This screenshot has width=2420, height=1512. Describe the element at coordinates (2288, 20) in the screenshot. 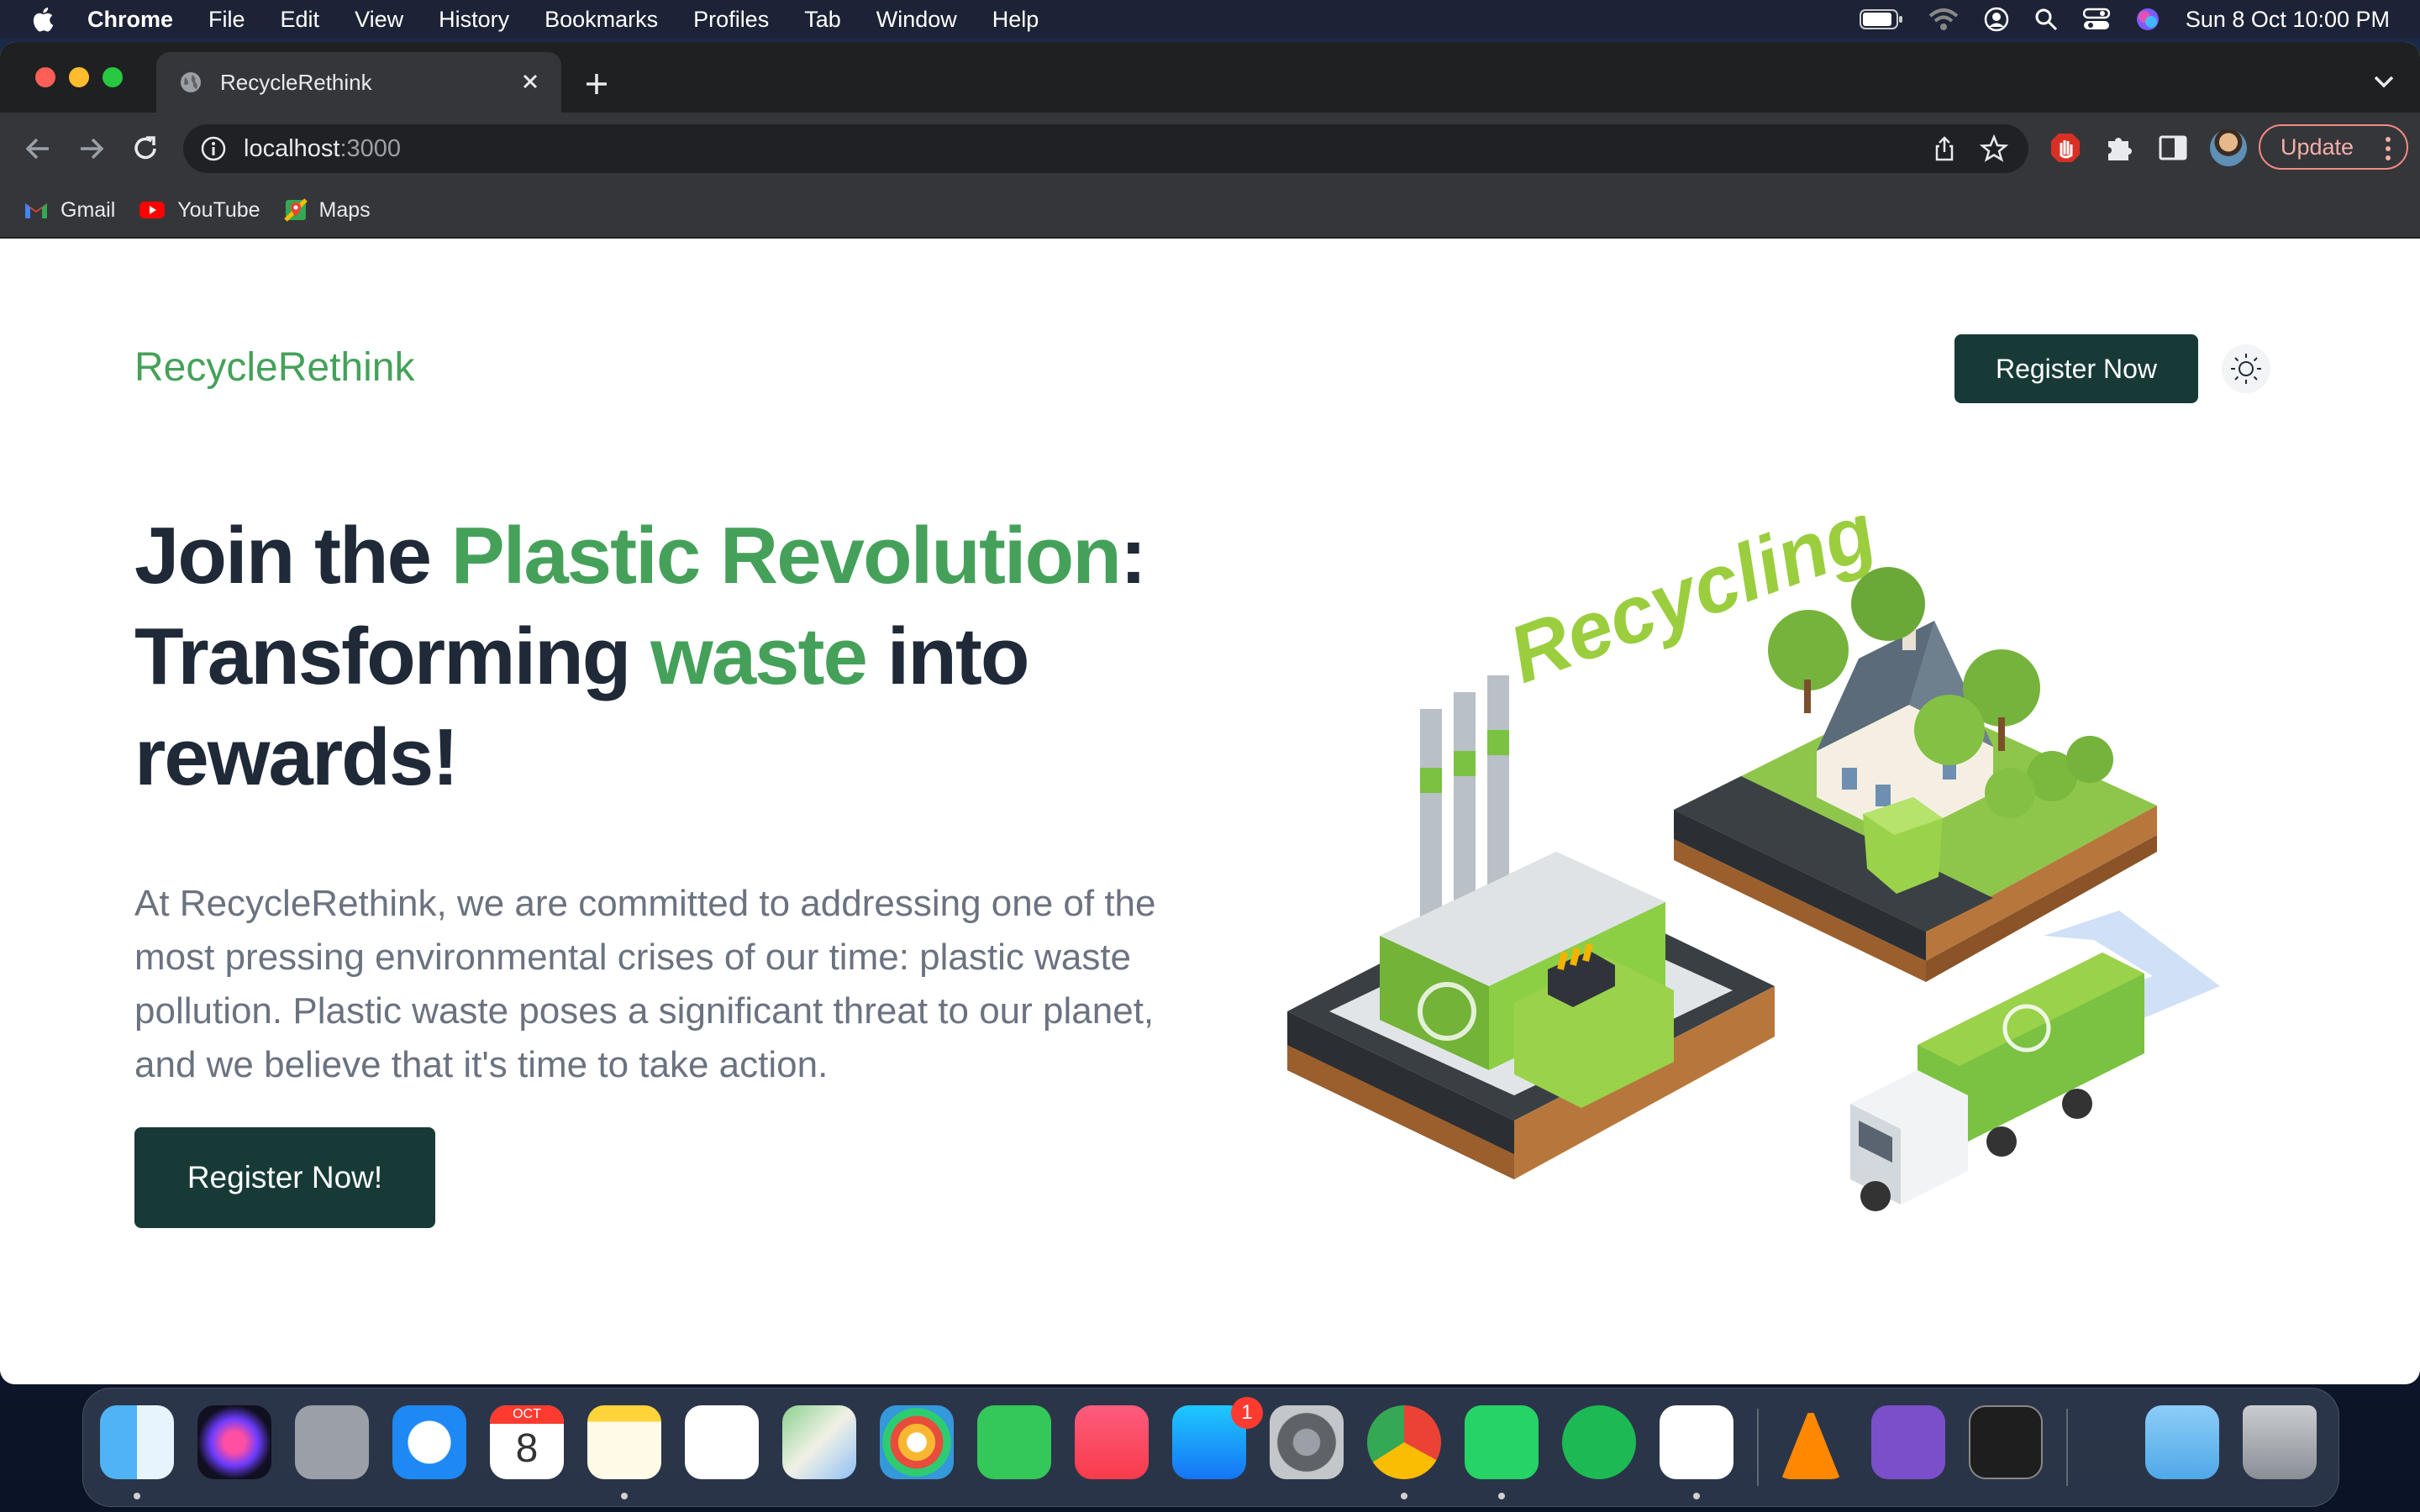

I see `menubar-clock: Sun 8 Oct 10:00 PM` at that location.